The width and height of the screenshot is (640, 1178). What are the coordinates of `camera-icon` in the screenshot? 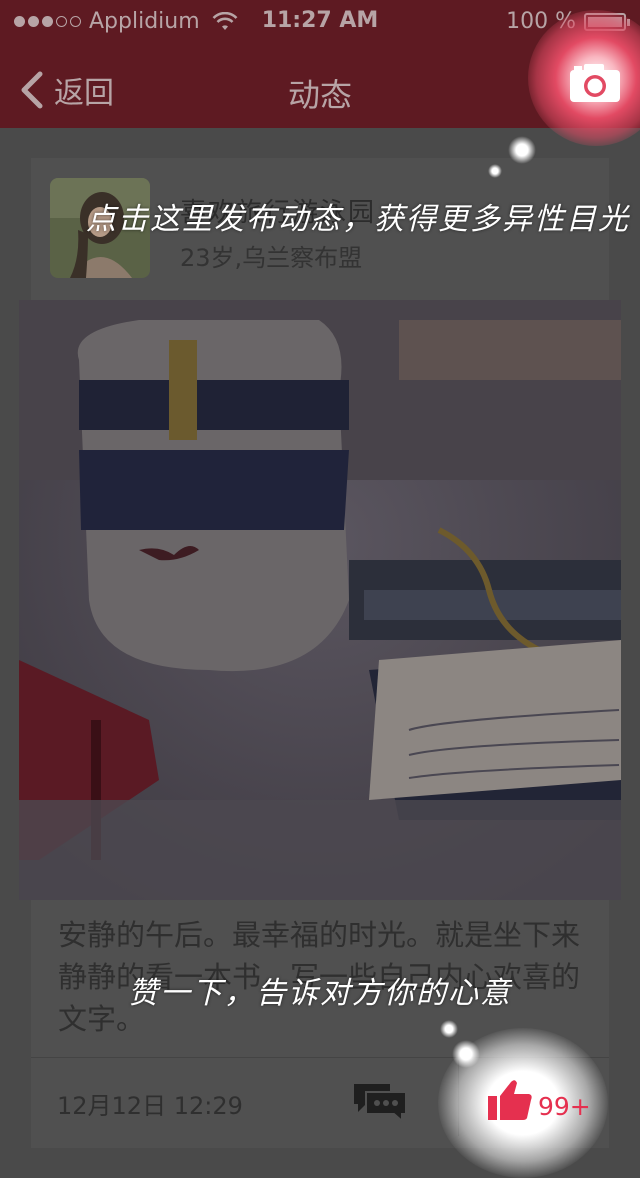 It's located at (595, 83).